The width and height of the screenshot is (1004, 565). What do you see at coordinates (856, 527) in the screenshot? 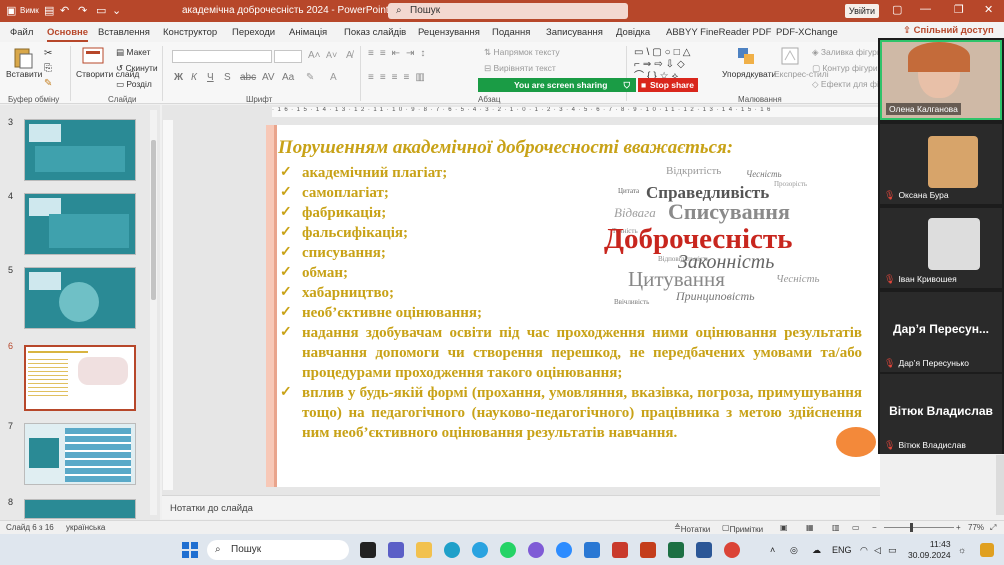
I see `slideshow-view-icon: ▭` at bounding box center [856, 527].